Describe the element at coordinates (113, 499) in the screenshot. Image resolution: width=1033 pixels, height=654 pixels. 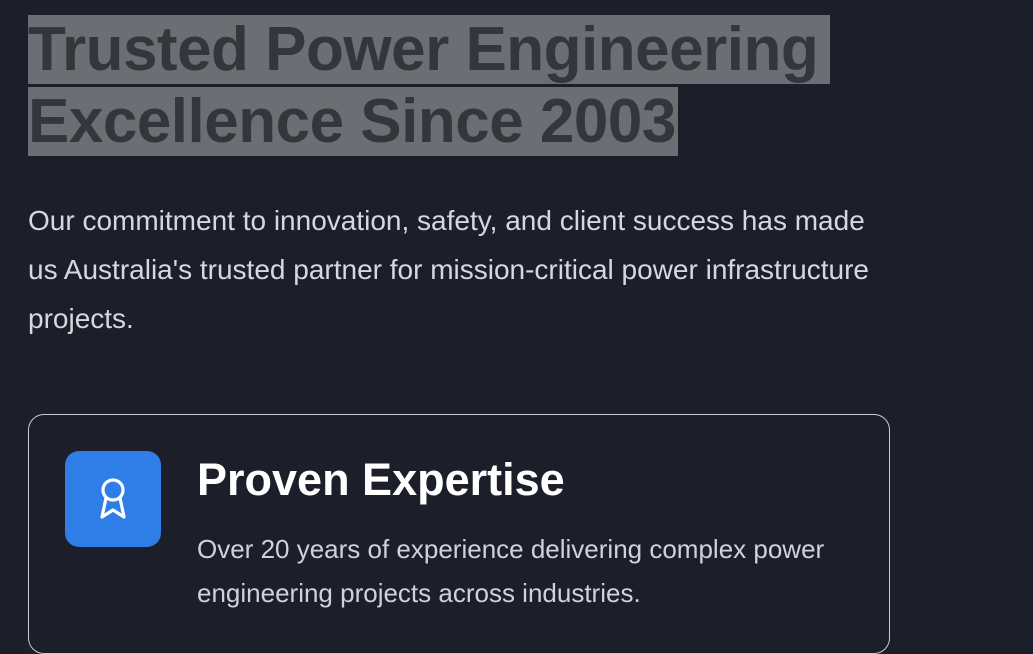
I see `award-icon` at that location.